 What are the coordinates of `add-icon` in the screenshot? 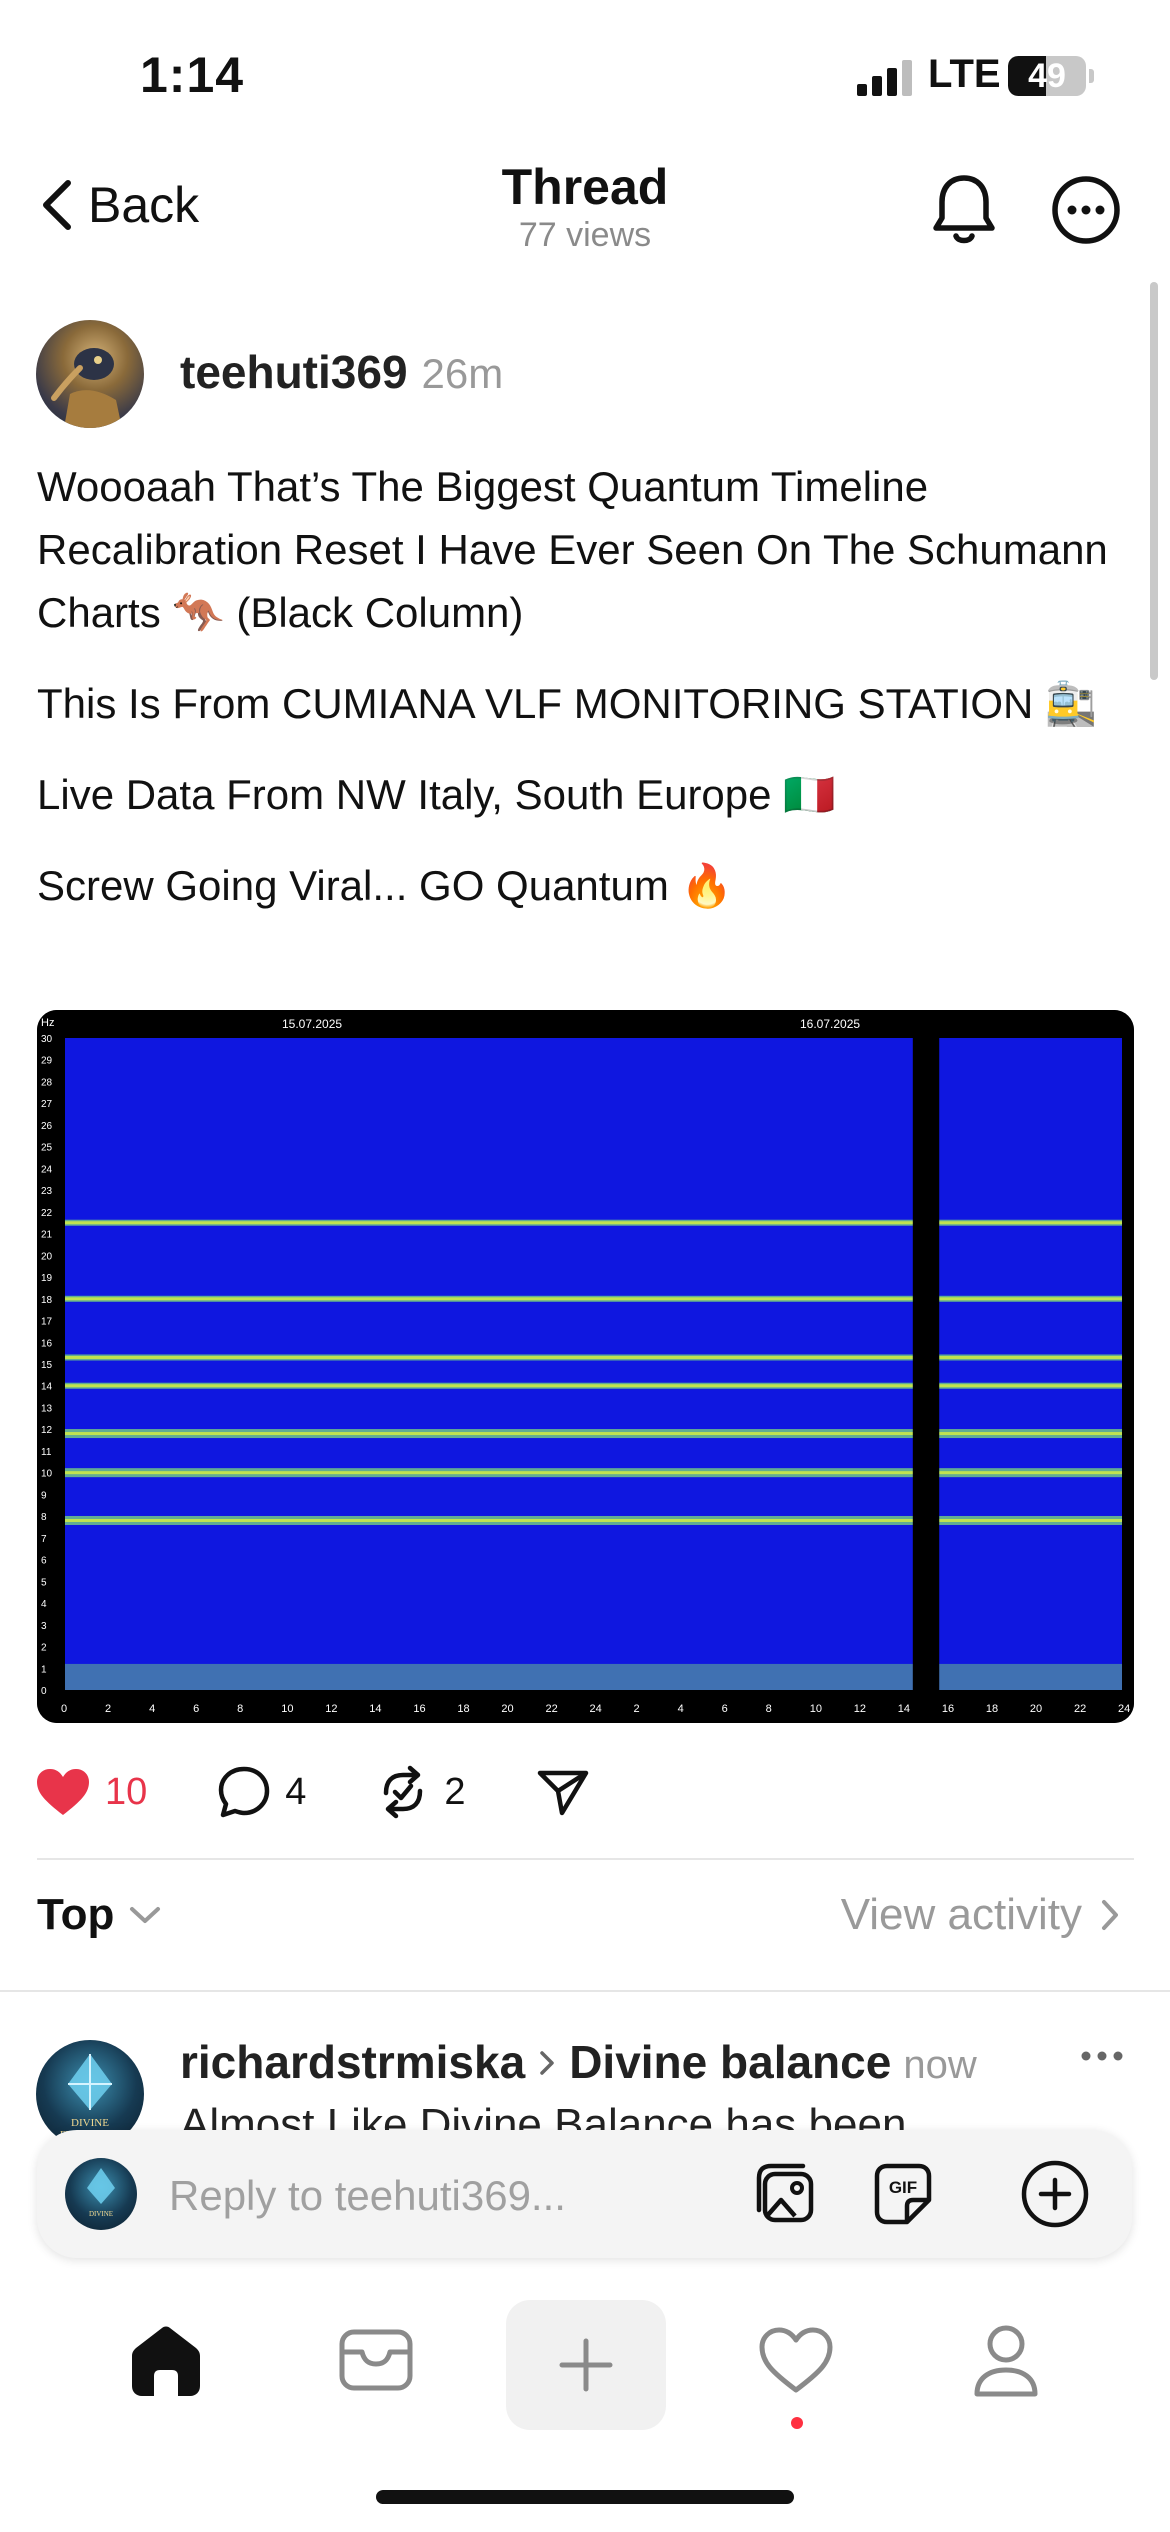 It's located at (1055, 2194).